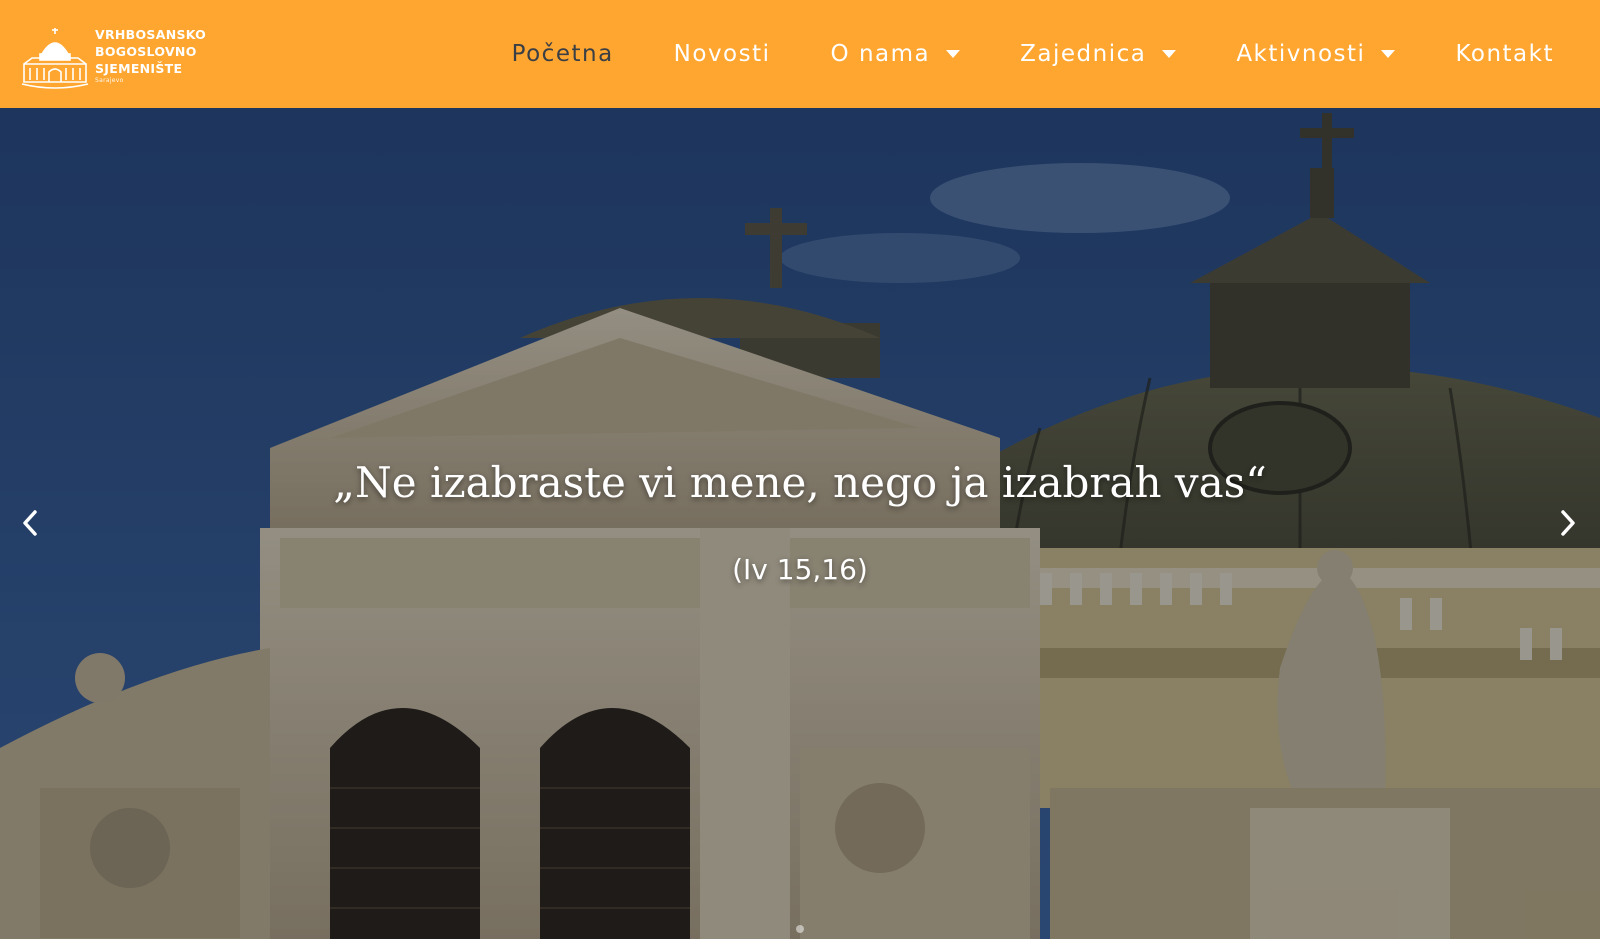 Image resolution: width=1600 pixels, height=939 pixels. I want to click on nav-item-aktivnosti: Aktivnosti, so click(1316, 54).